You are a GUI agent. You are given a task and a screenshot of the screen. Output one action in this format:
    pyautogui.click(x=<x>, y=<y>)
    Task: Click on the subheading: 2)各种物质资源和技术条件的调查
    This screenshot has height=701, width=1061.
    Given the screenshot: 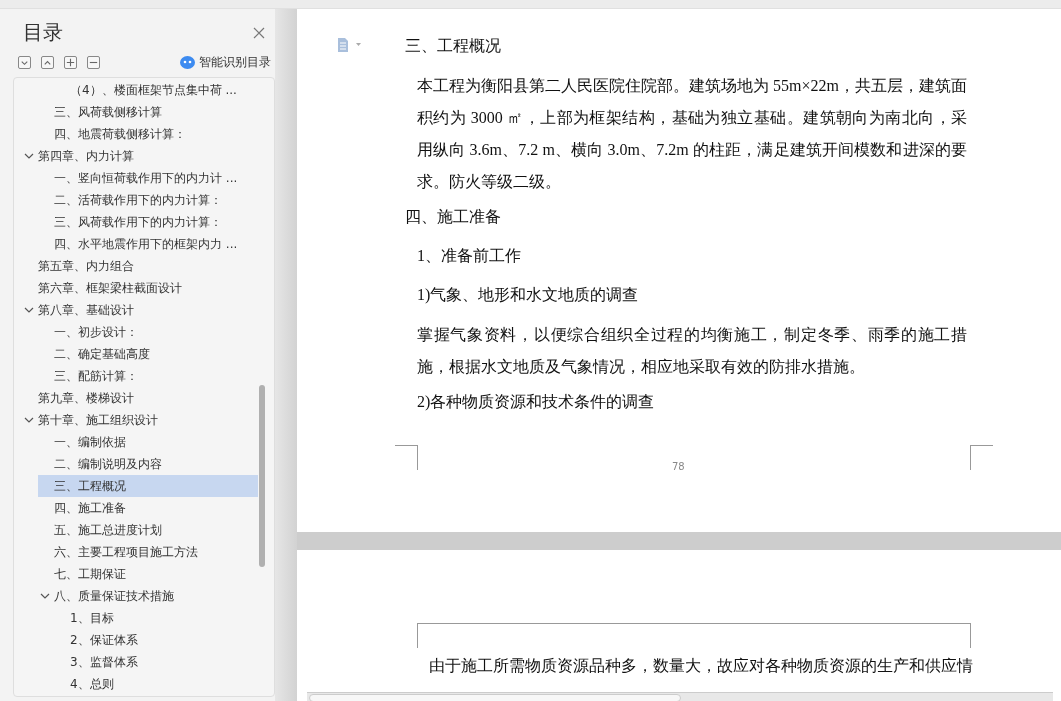 What is the action you would take?
    pyautogui.click(x=536, y=402)
    